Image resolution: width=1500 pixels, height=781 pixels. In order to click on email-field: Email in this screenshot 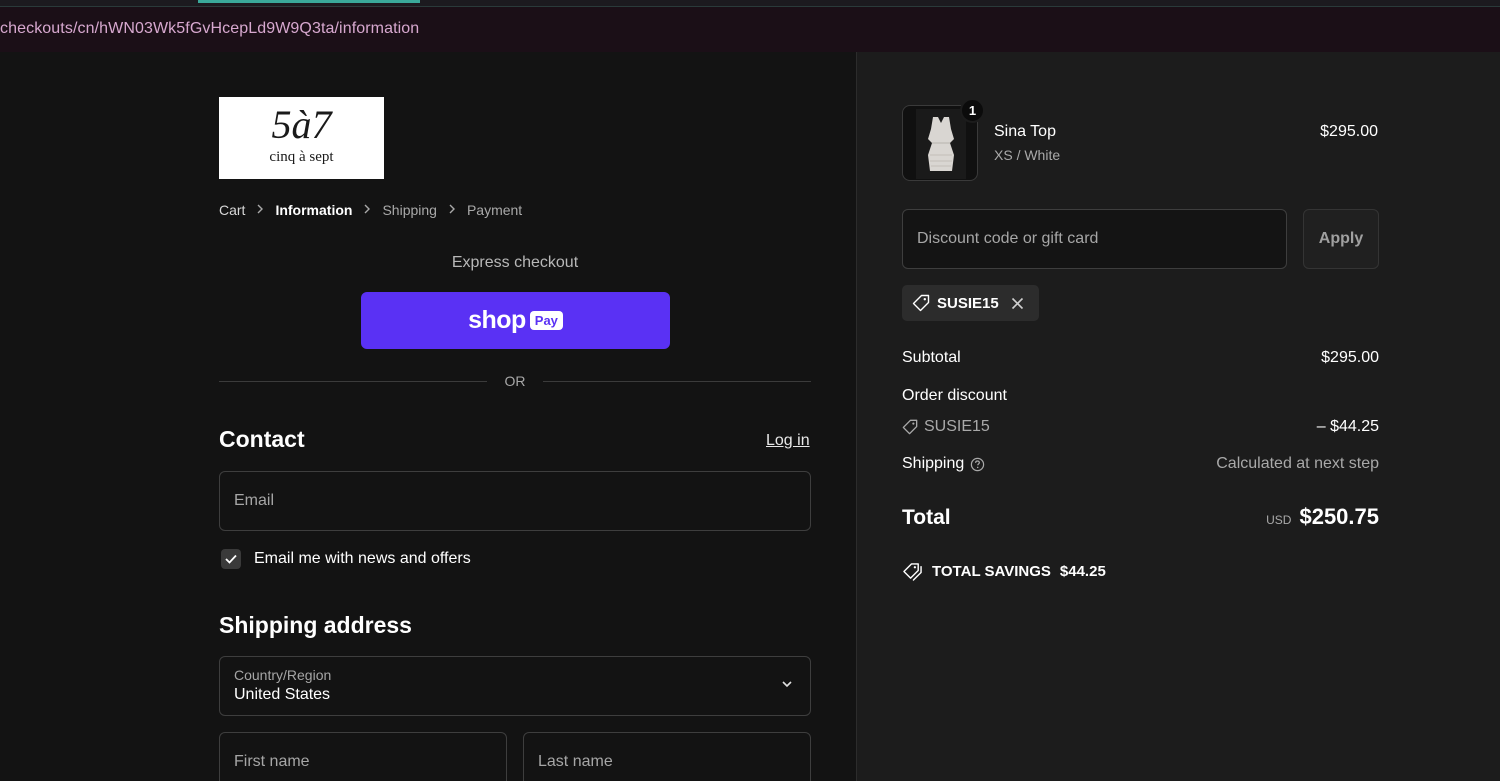, I will do `click(515, 501)`.